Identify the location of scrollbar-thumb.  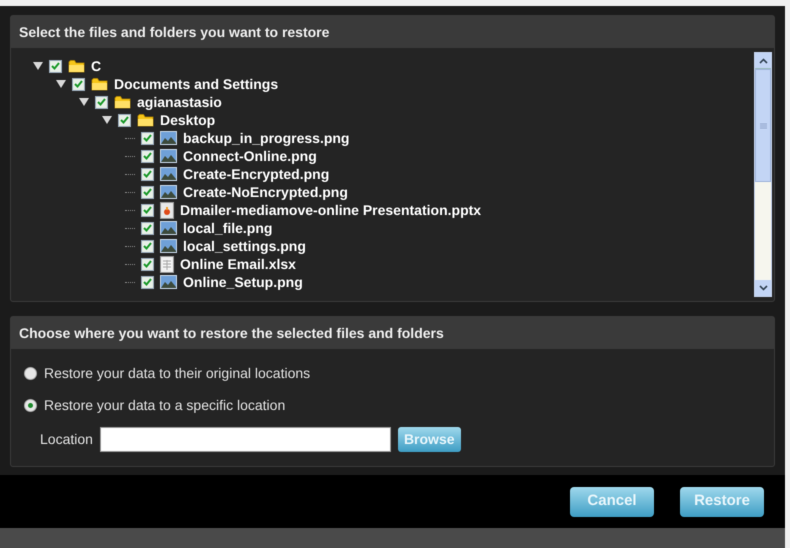
(763, 125).